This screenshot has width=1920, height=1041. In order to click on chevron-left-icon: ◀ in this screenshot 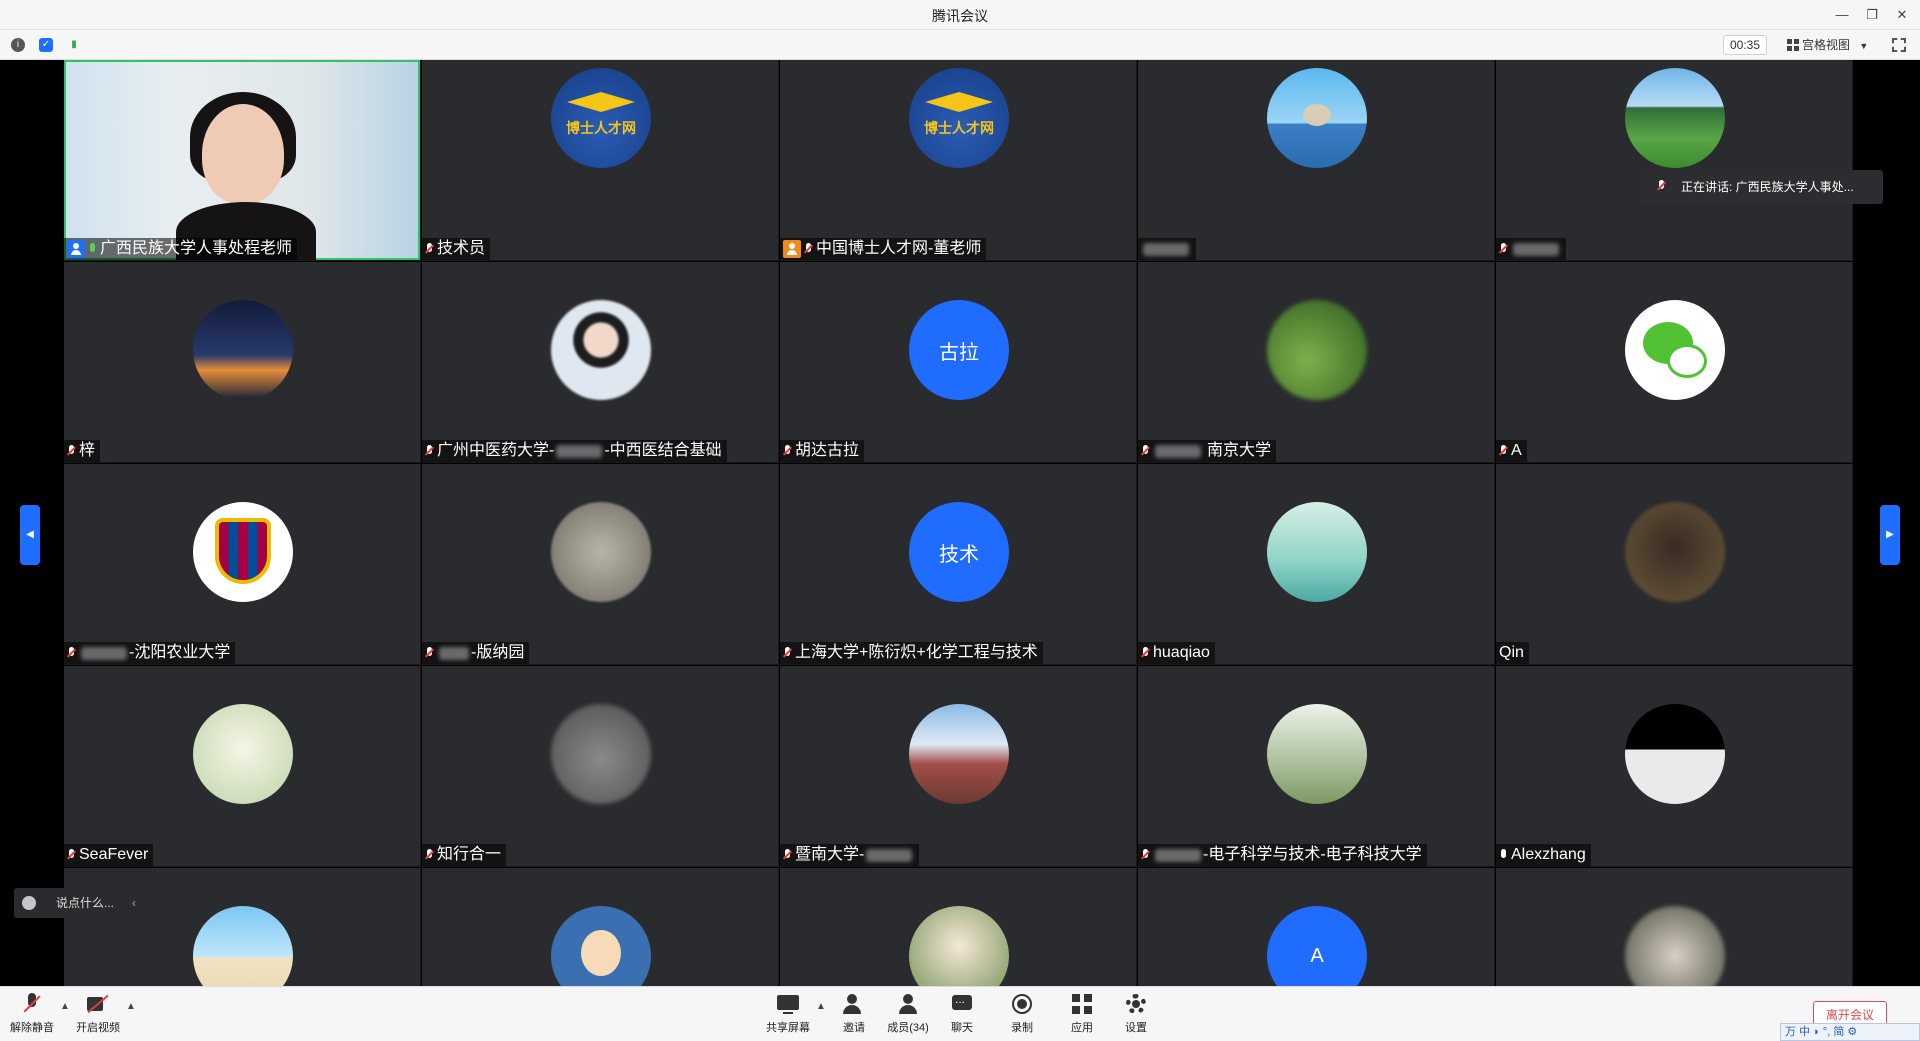, I will do `click(30, 534)`.